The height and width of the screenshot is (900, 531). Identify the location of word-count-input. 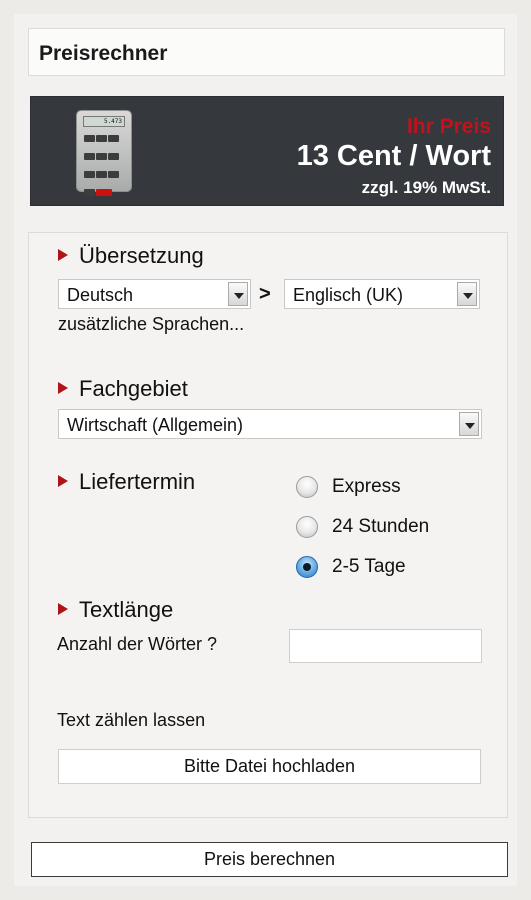
(385, 646).